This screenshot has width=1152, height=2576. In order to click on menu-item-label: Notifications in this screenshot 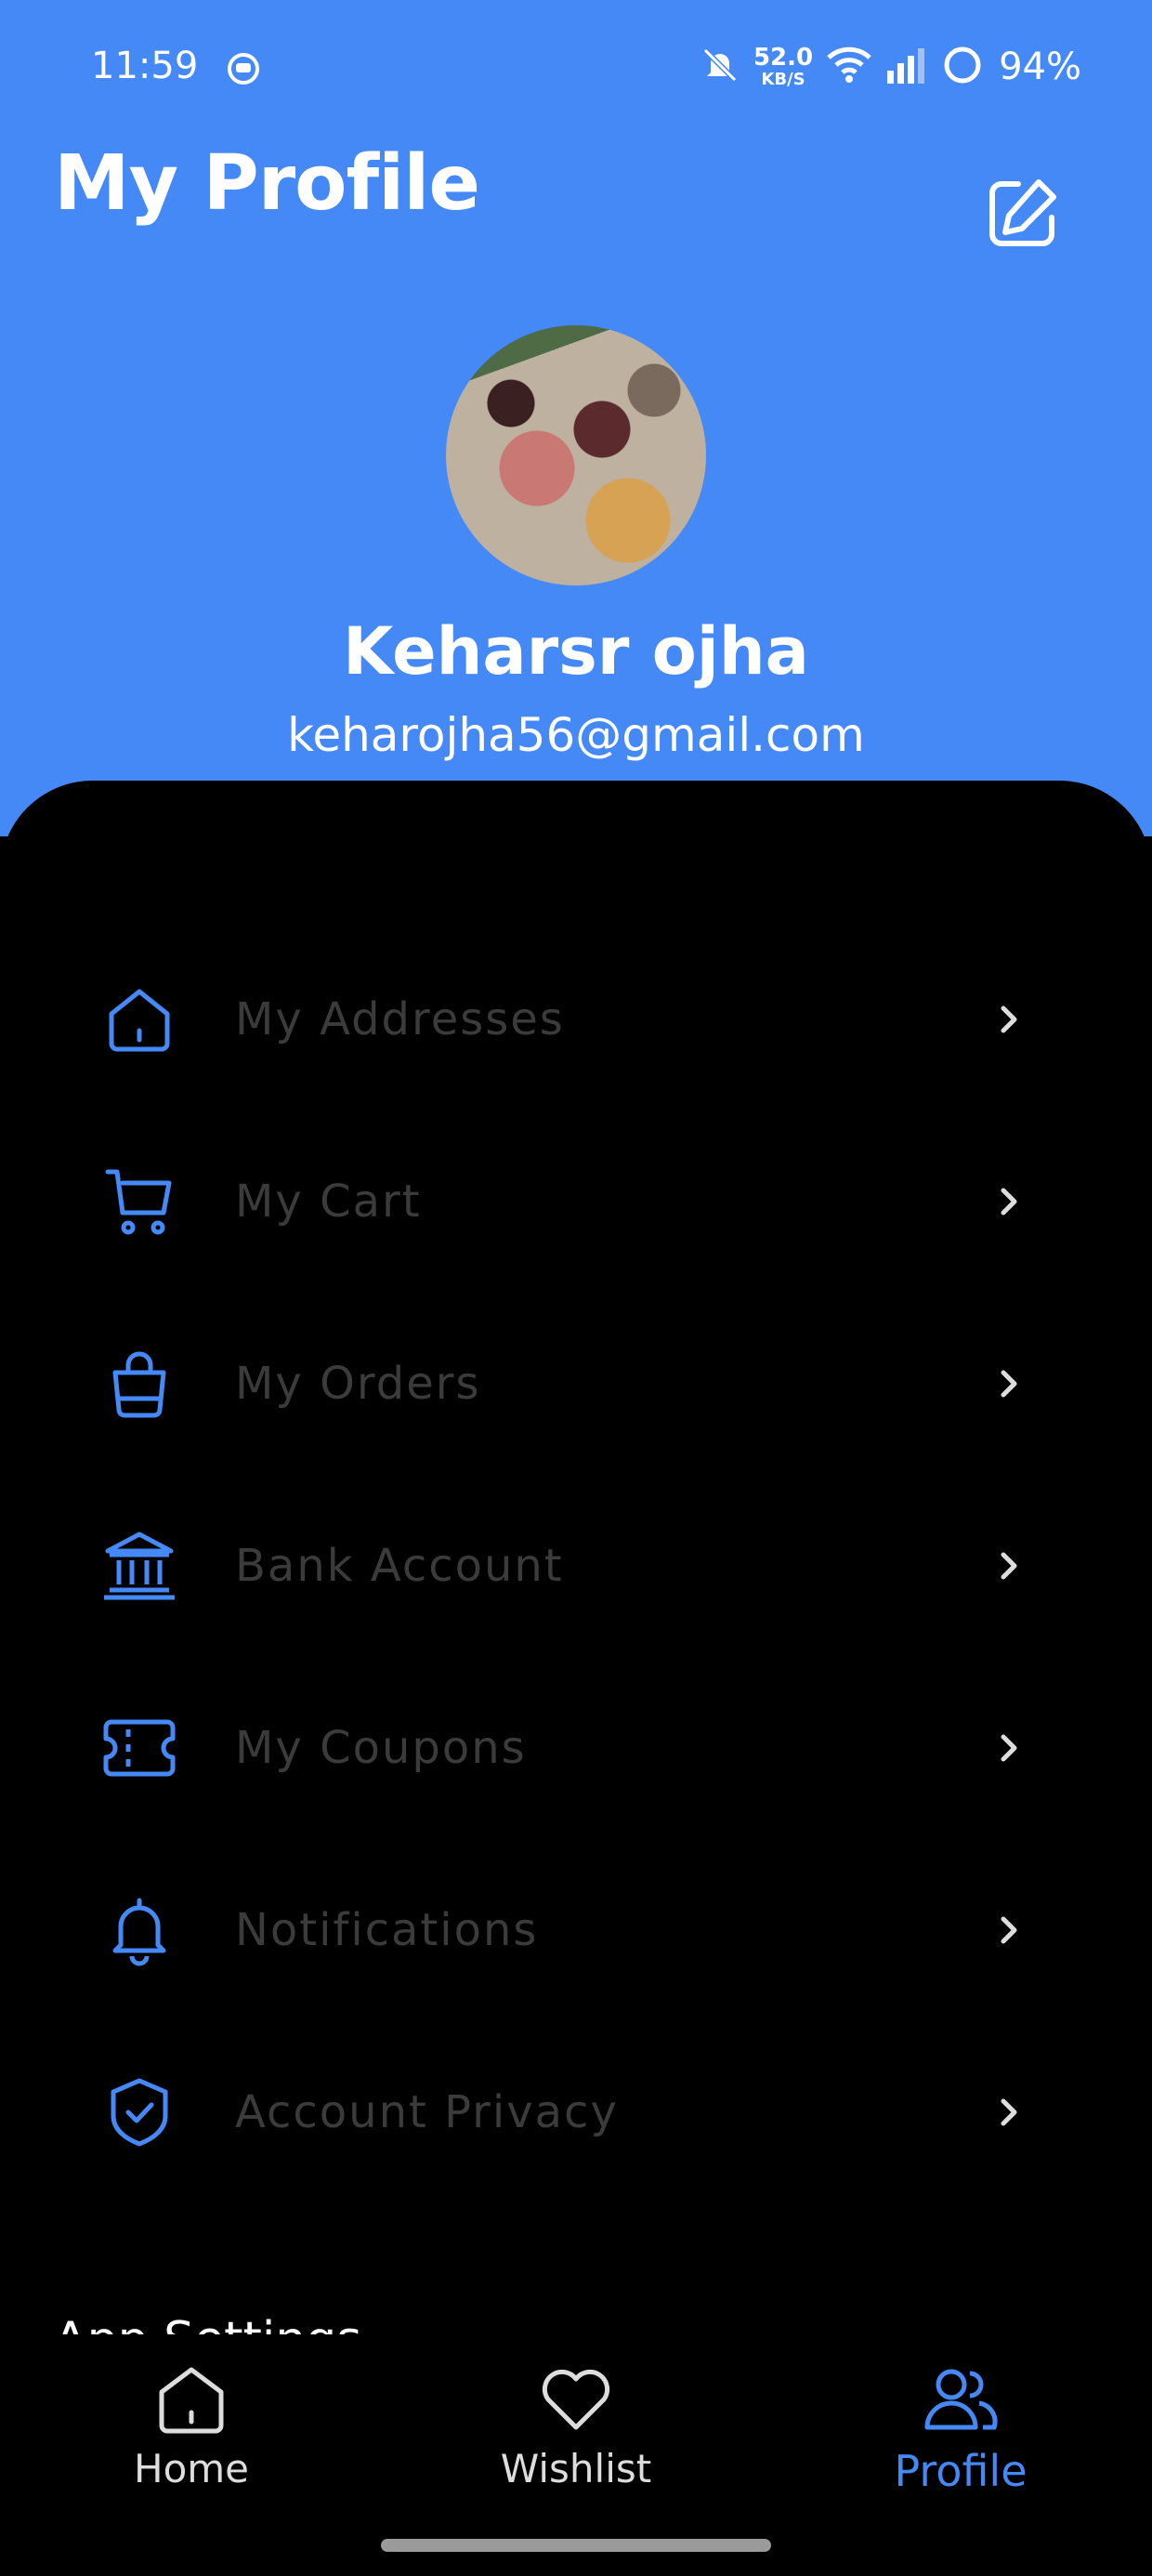, I will do `click(387, 1930)`.